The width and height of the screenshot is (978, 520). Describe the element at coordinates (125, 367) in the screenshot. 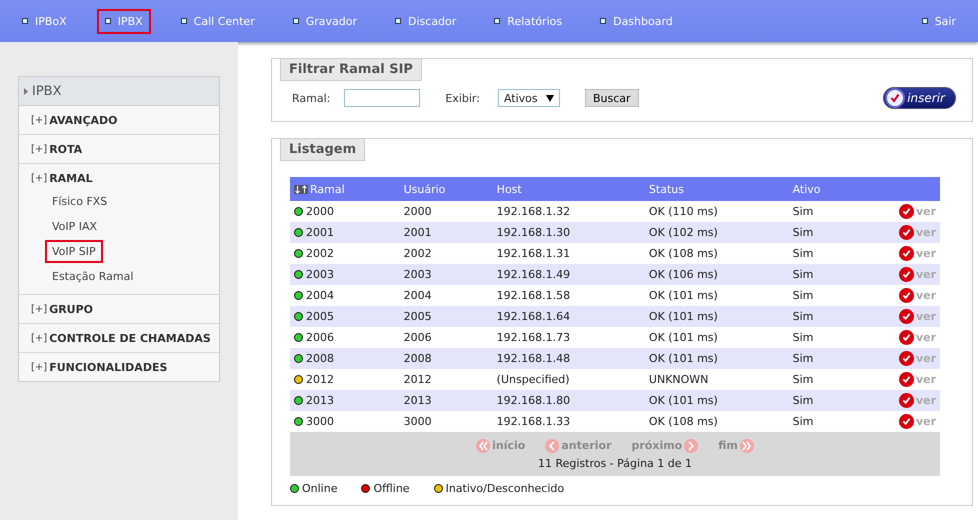

I see `menu-section: [+] FUNCIONALIDADES` at that location.